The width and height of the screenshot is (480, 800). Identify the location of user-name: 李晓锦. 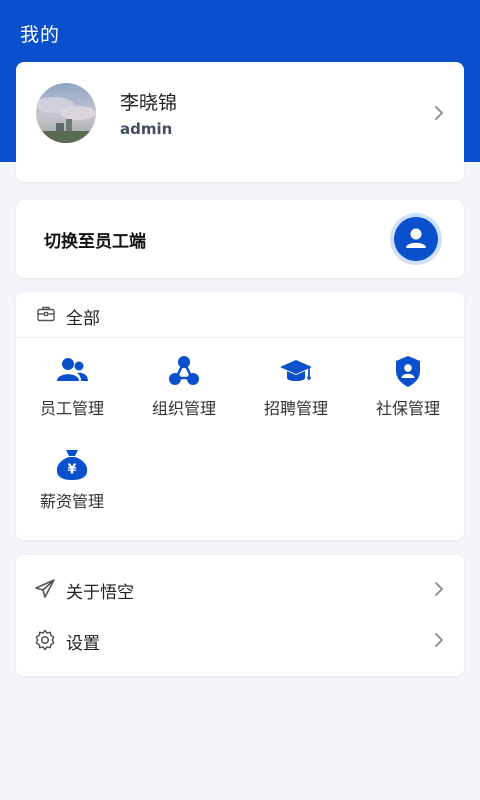
(149, 103).